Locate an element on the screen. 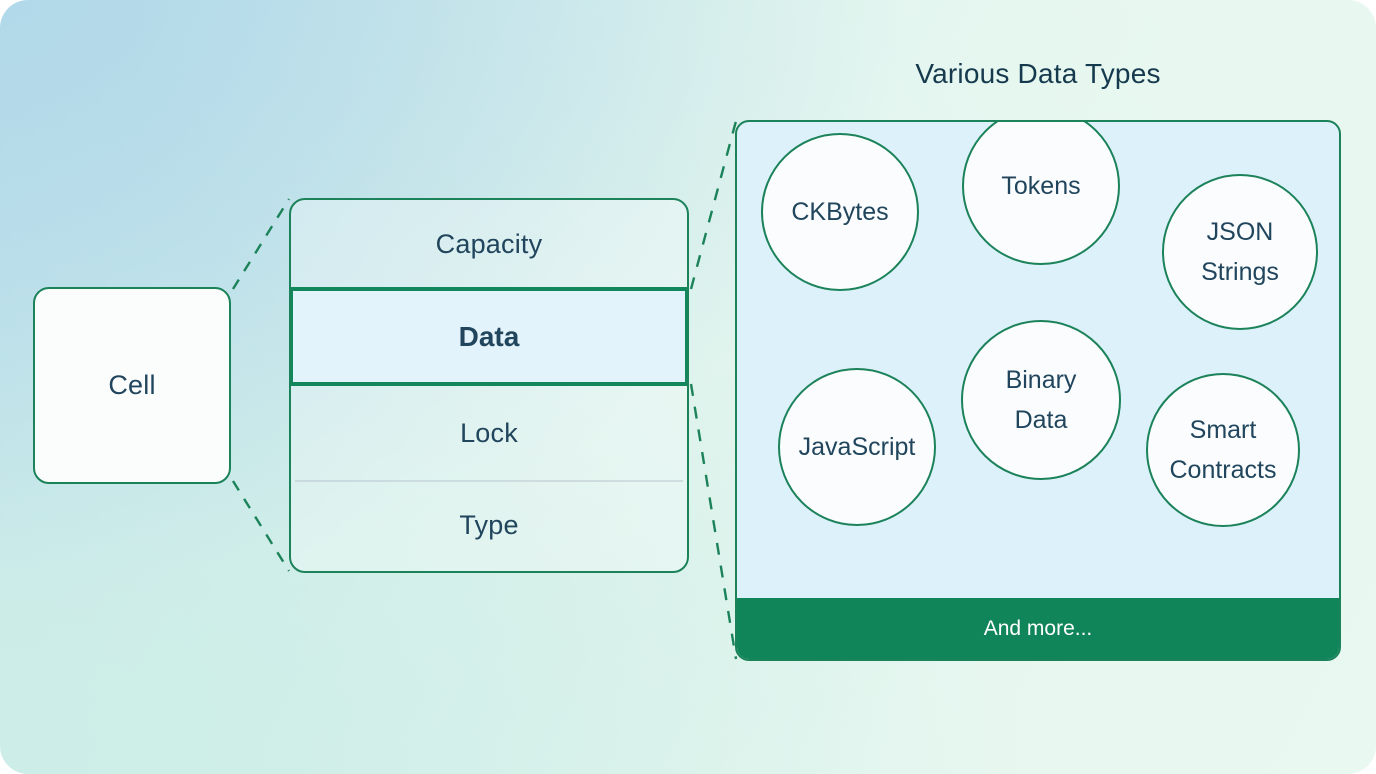 The height and width of the screenshot is (774, 1376). data-type-bubble-javascript: JavaScript is located at coordinates (857, 447).